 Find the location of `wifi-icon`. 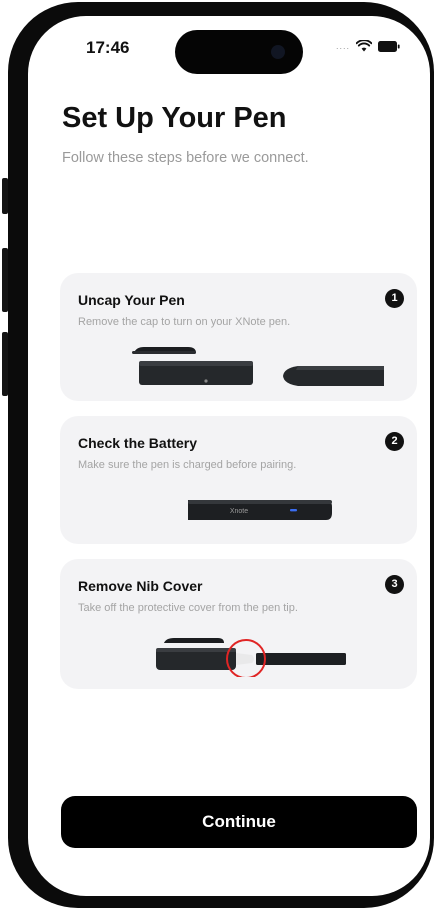

wifi-icon is located at coordinates (364, 46).